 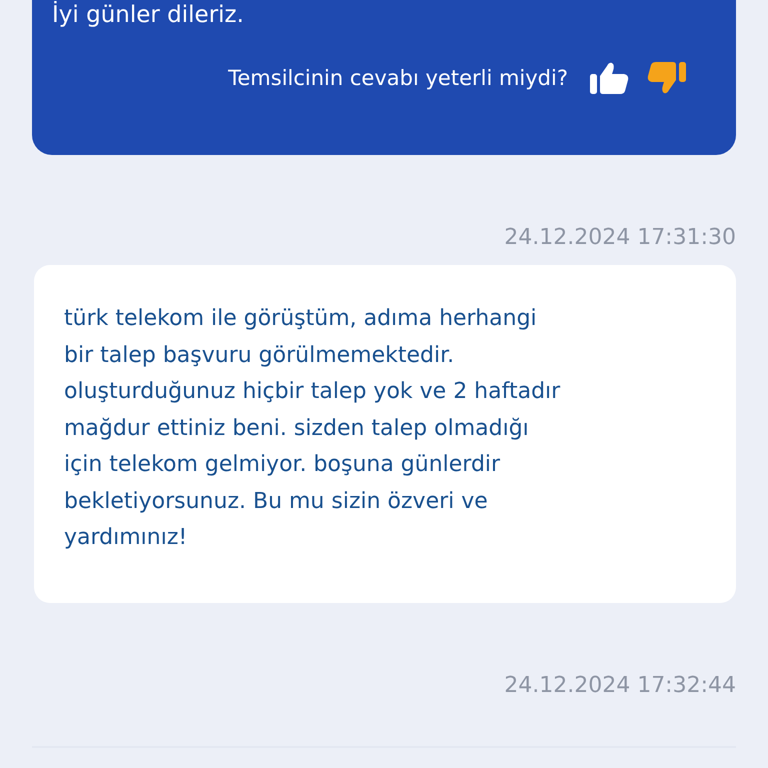 What do you see at coordinates (148, 15) in the screenshot?
I see `message-text: İyi günler dileriz.` at bounding box center [148, 15].